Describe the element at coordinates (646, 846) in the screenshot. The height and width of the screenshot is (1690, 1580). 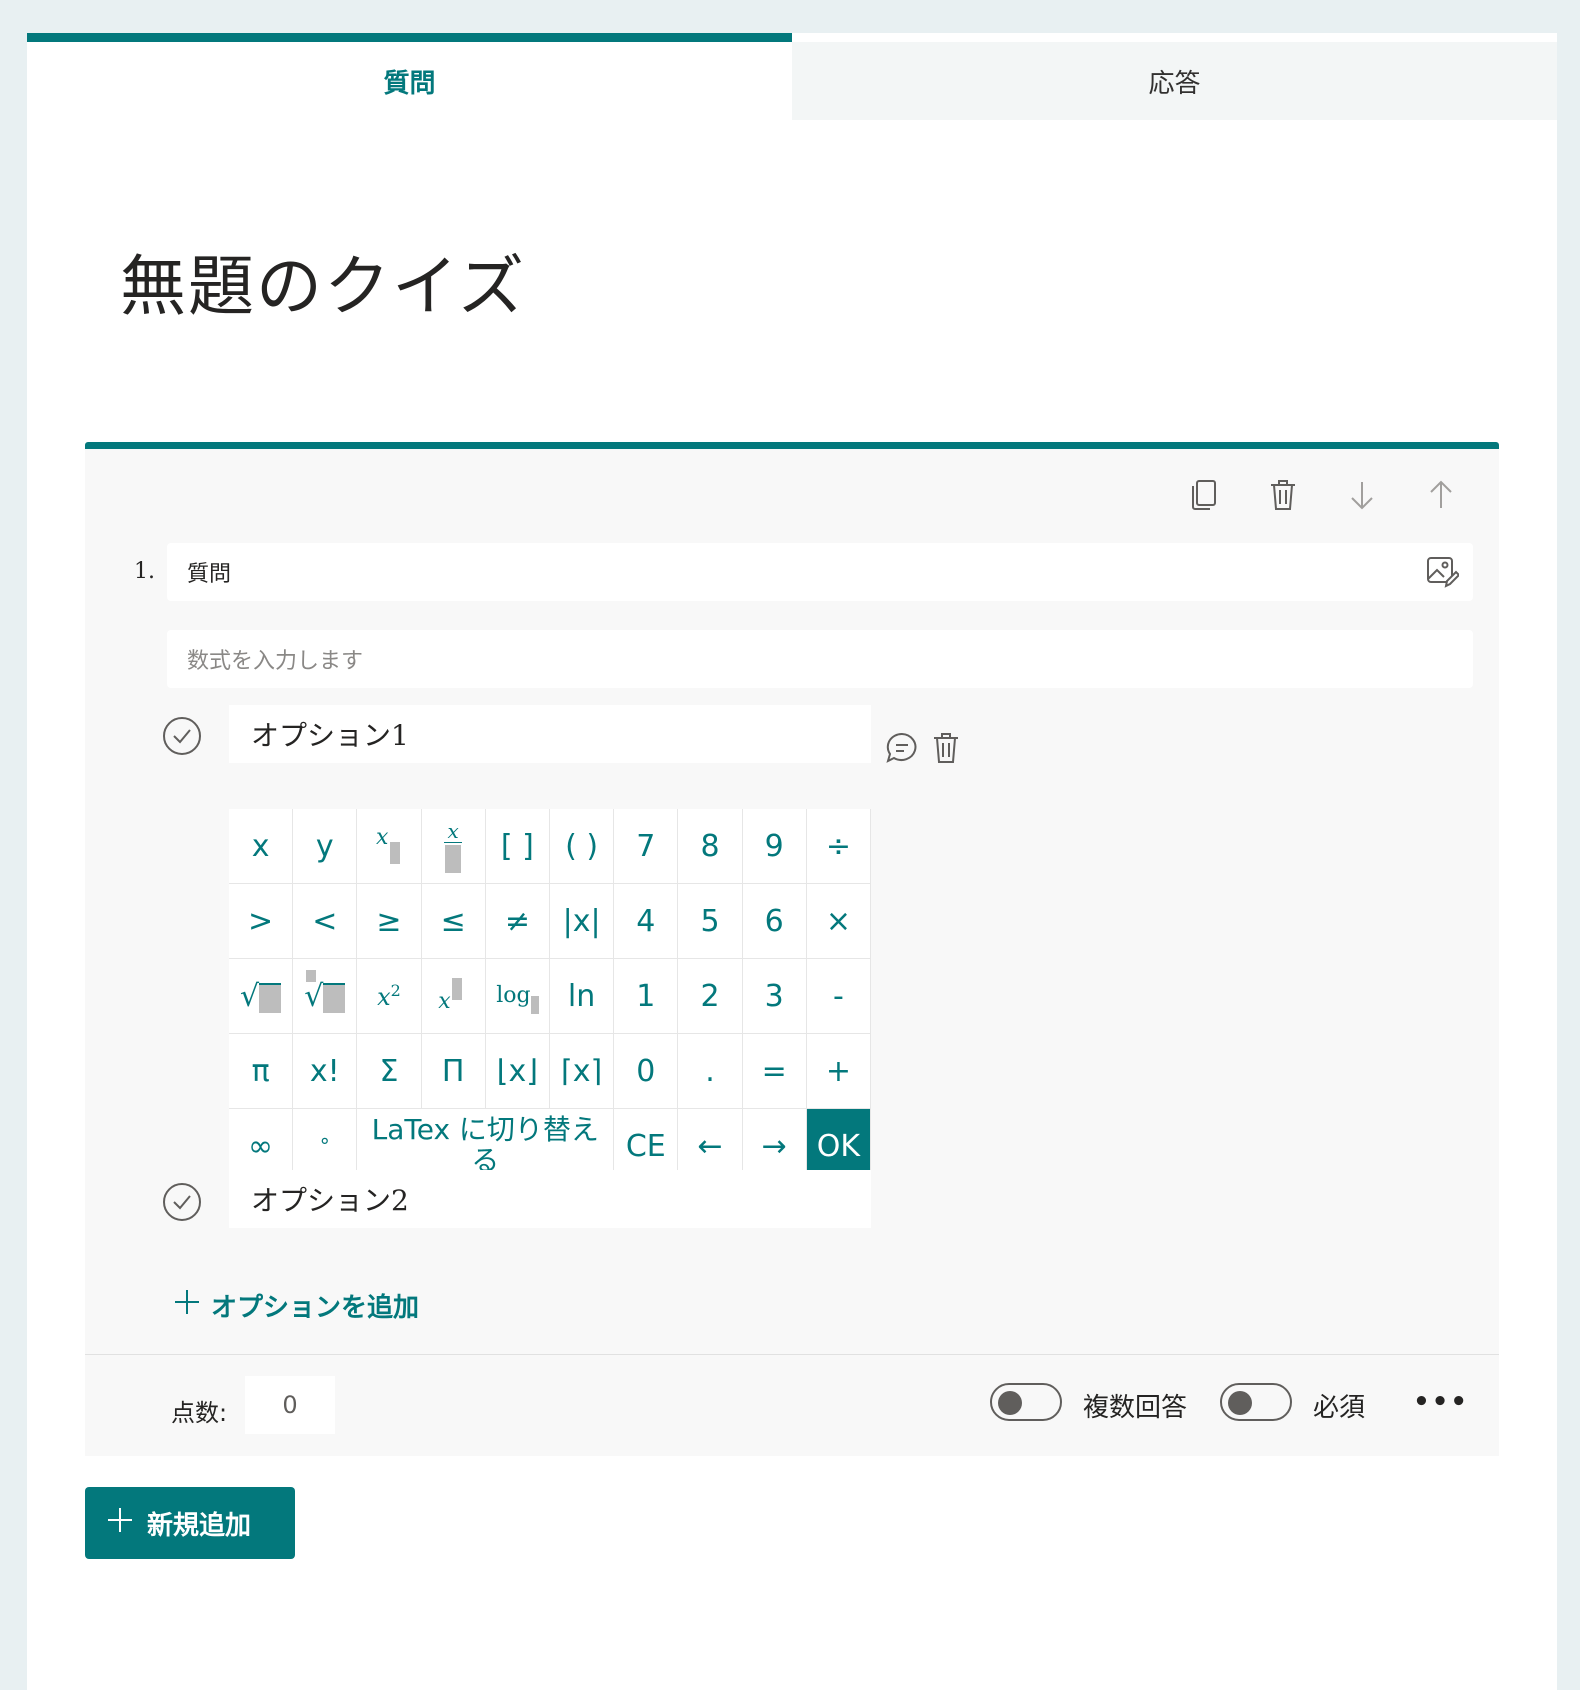
I see `key-7: 7` at that location.